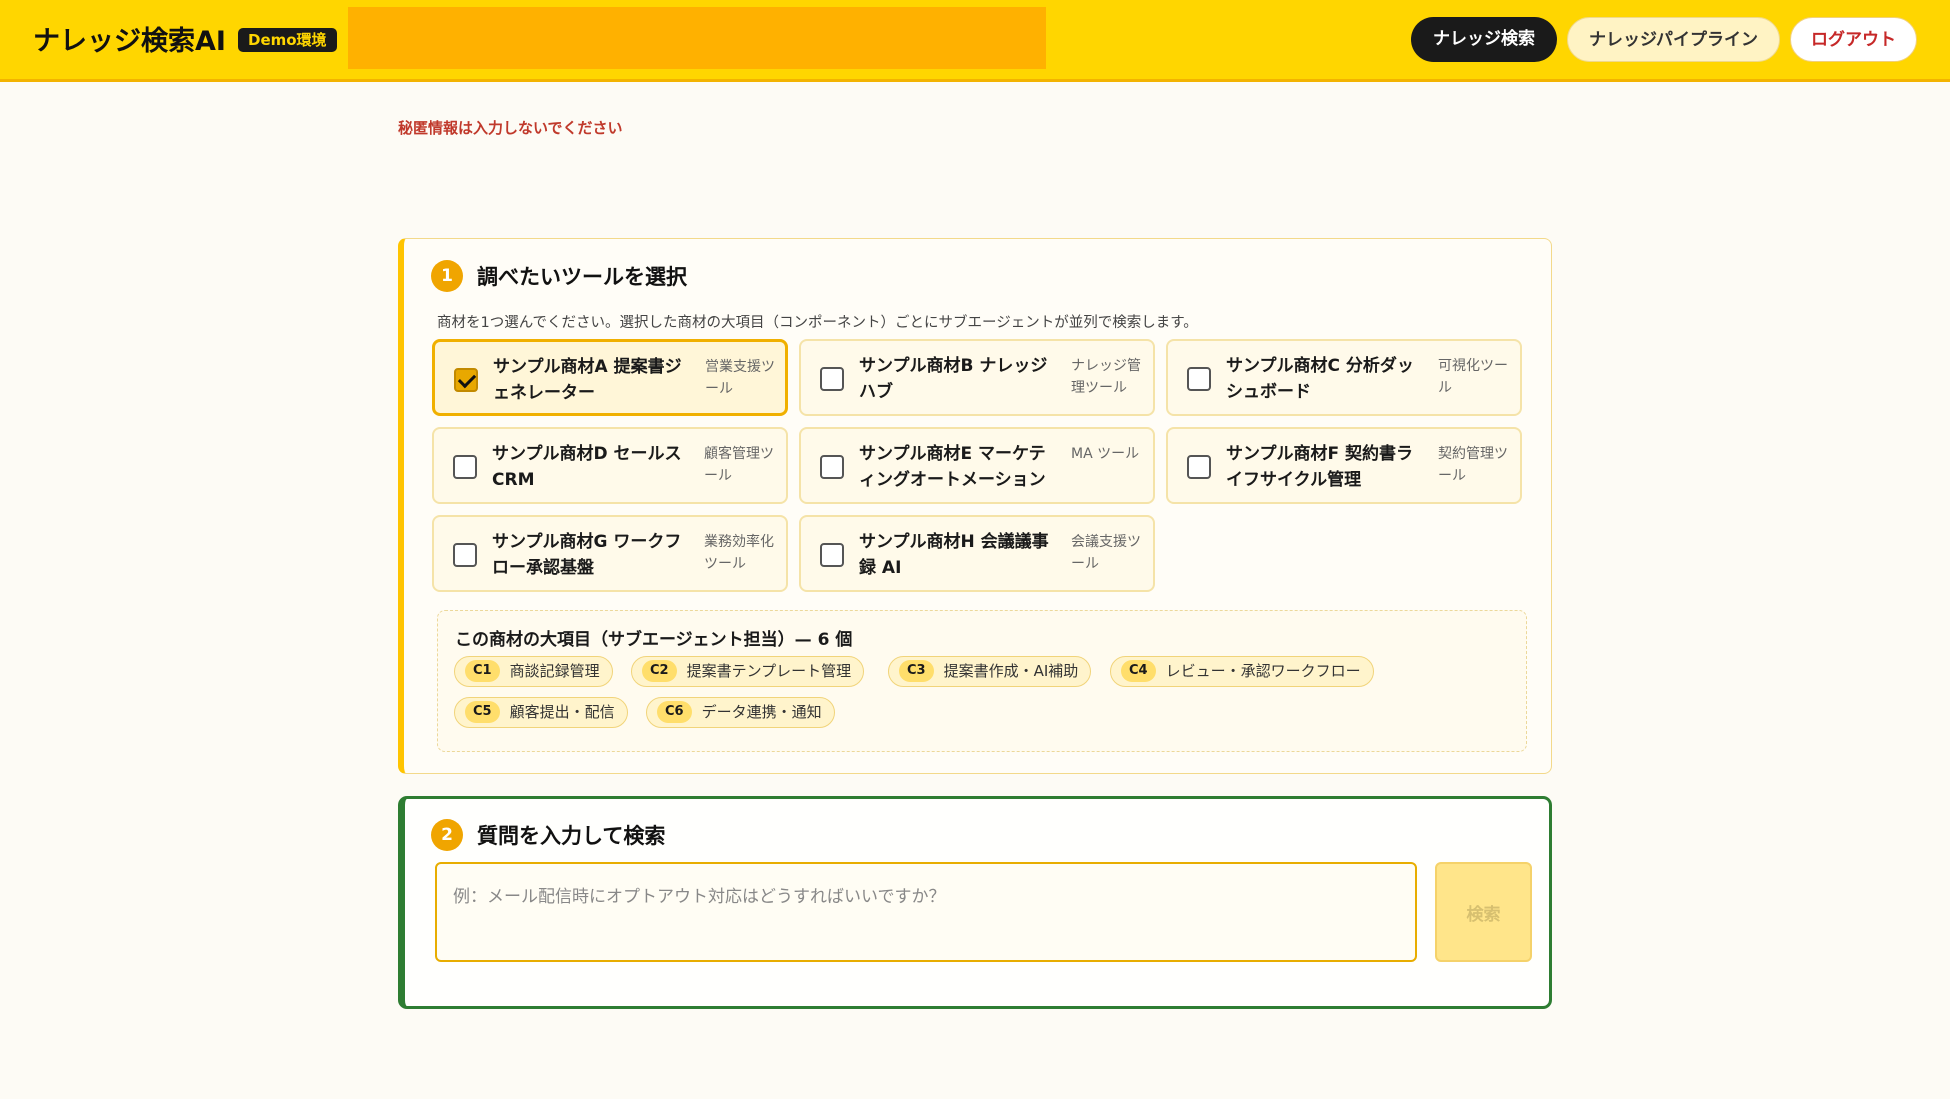 This screenshot has width=1950, height=1099. I want to click on component-code: C2, so click(659, 671).